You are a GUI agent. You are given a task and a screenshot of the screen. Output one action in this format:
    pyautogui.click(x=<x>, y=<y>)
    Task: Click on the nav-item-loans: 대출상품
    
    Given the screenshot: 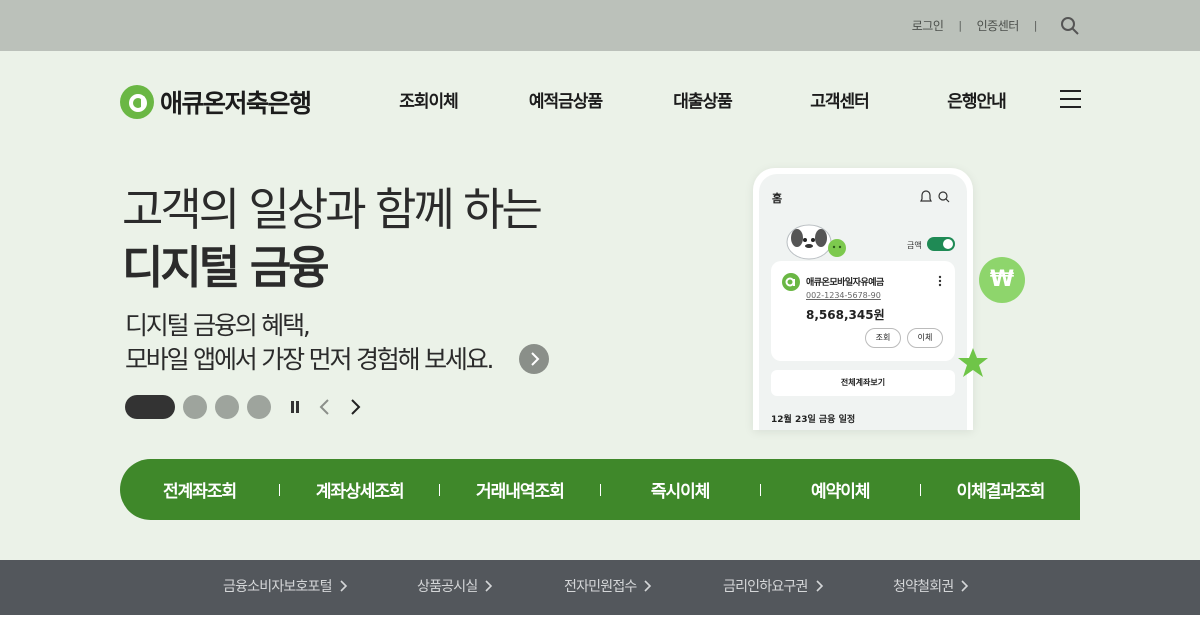 What is the action you would take?
    pyautogui.click(x=702, y=99)
    